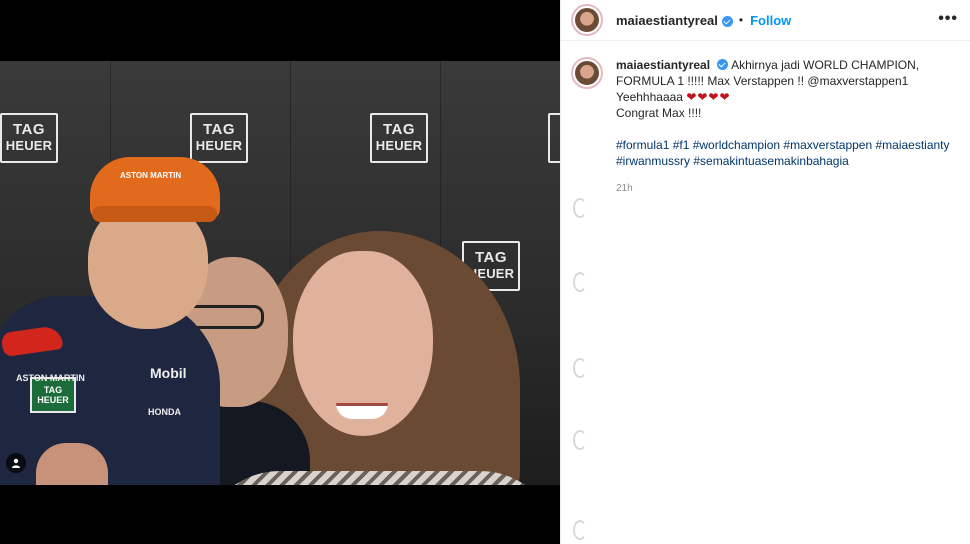 Image resolution: width=970 pixels, height=544 pixels. I want to click on caption-avatar, so click(587, 73).